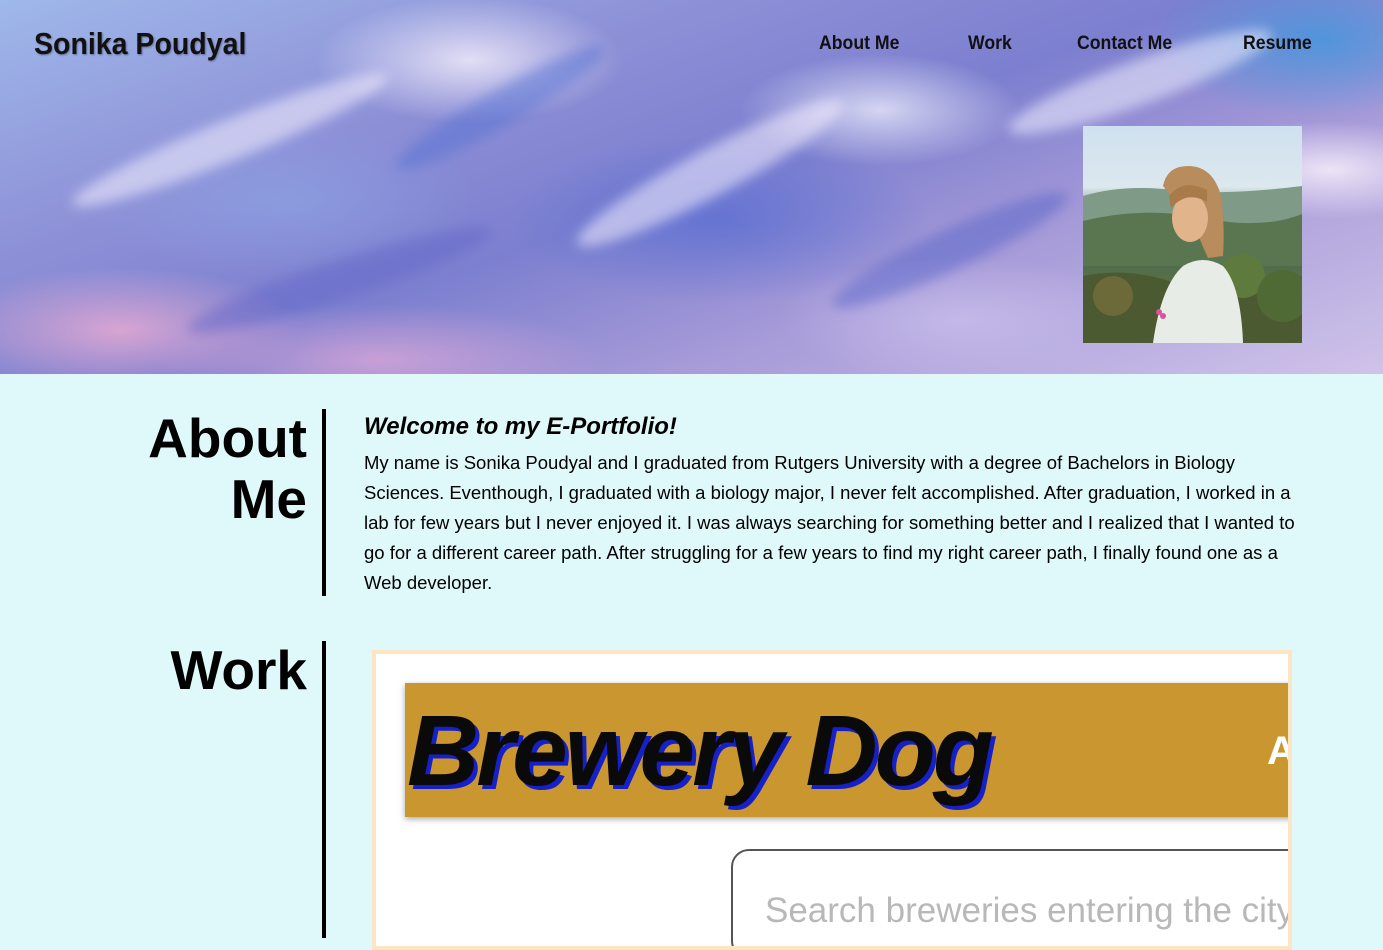 This screenshot has height=950, width=1383. I want to click on project-screenshot-title: Brewery Dog, so click(700, 751).